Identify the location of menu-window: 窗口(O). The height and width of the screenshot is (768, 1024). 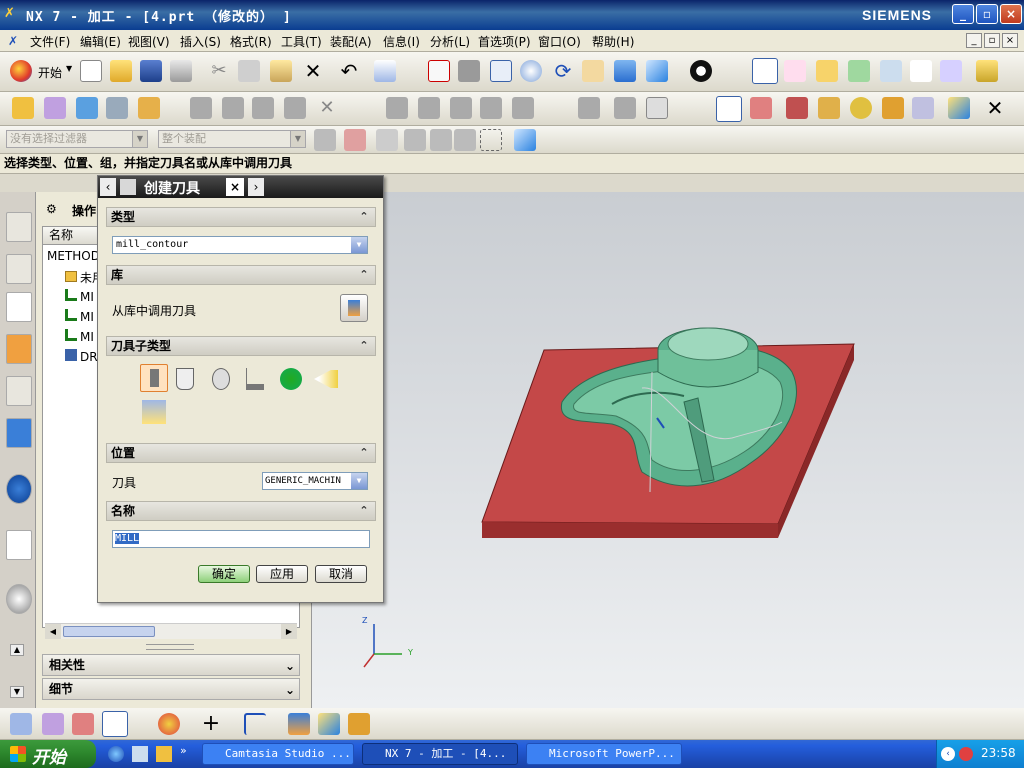
(559, 41).